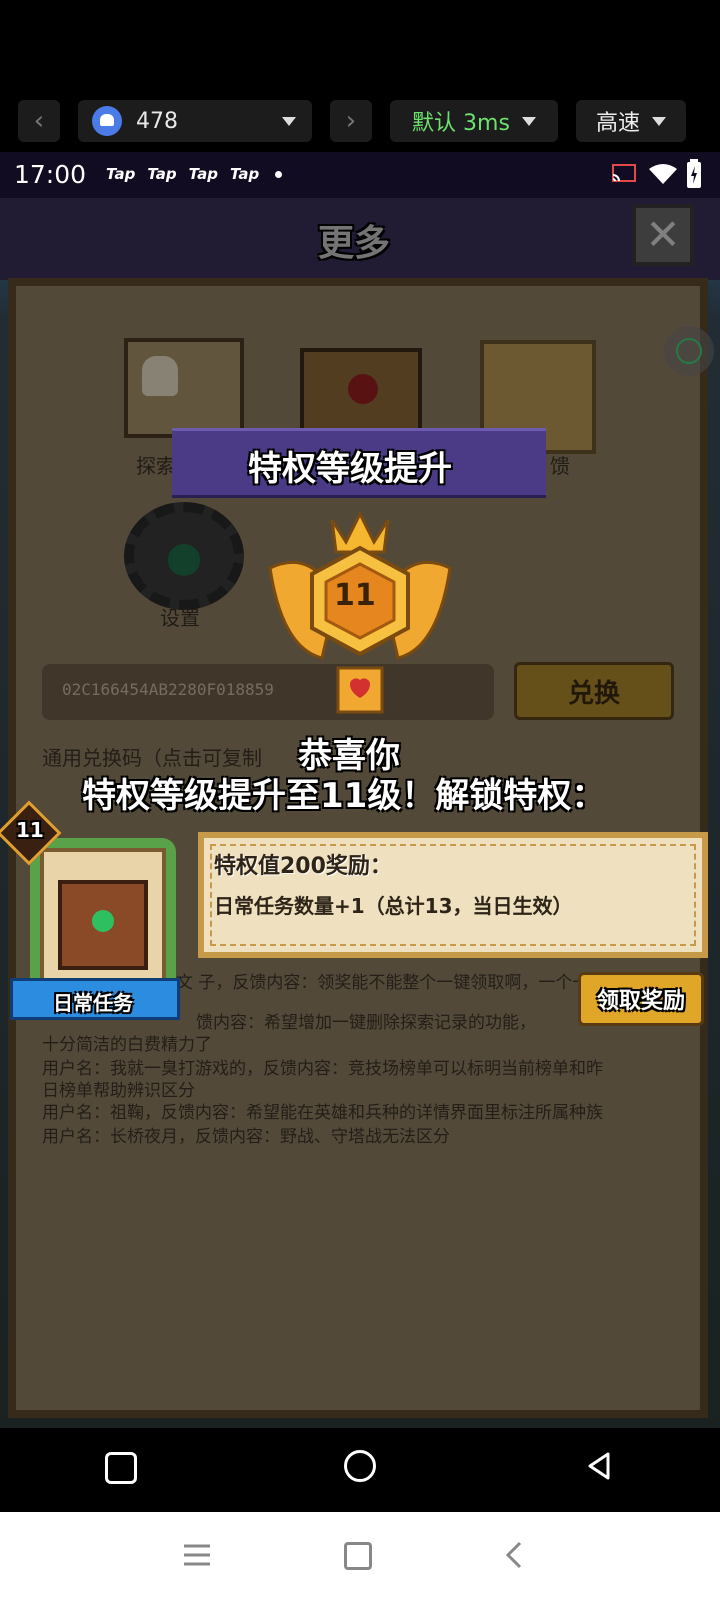 The image size is (720, 1602). I want to click on daily-task-ribbon: 日常任务, so click(95, 999).